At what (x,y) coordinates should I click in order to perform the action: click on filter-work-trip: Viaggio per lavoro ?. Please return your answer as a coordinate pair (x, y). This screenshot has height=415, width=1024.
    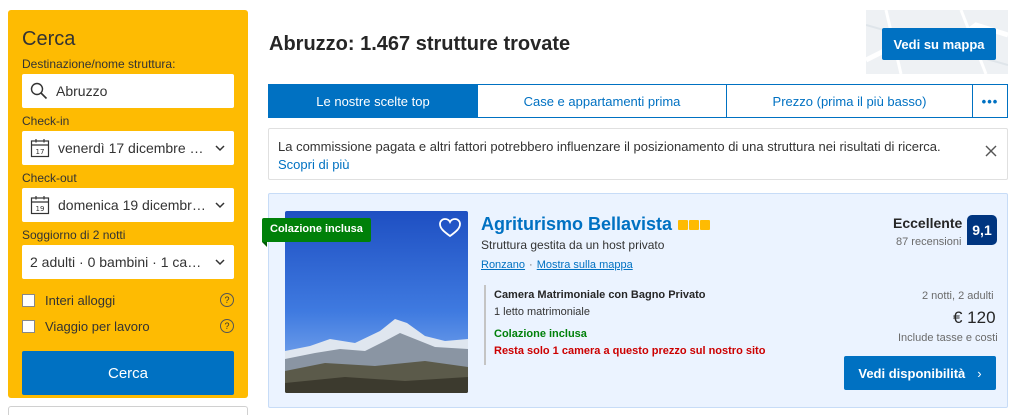
    Looking at the image, I should click on (128, 326).